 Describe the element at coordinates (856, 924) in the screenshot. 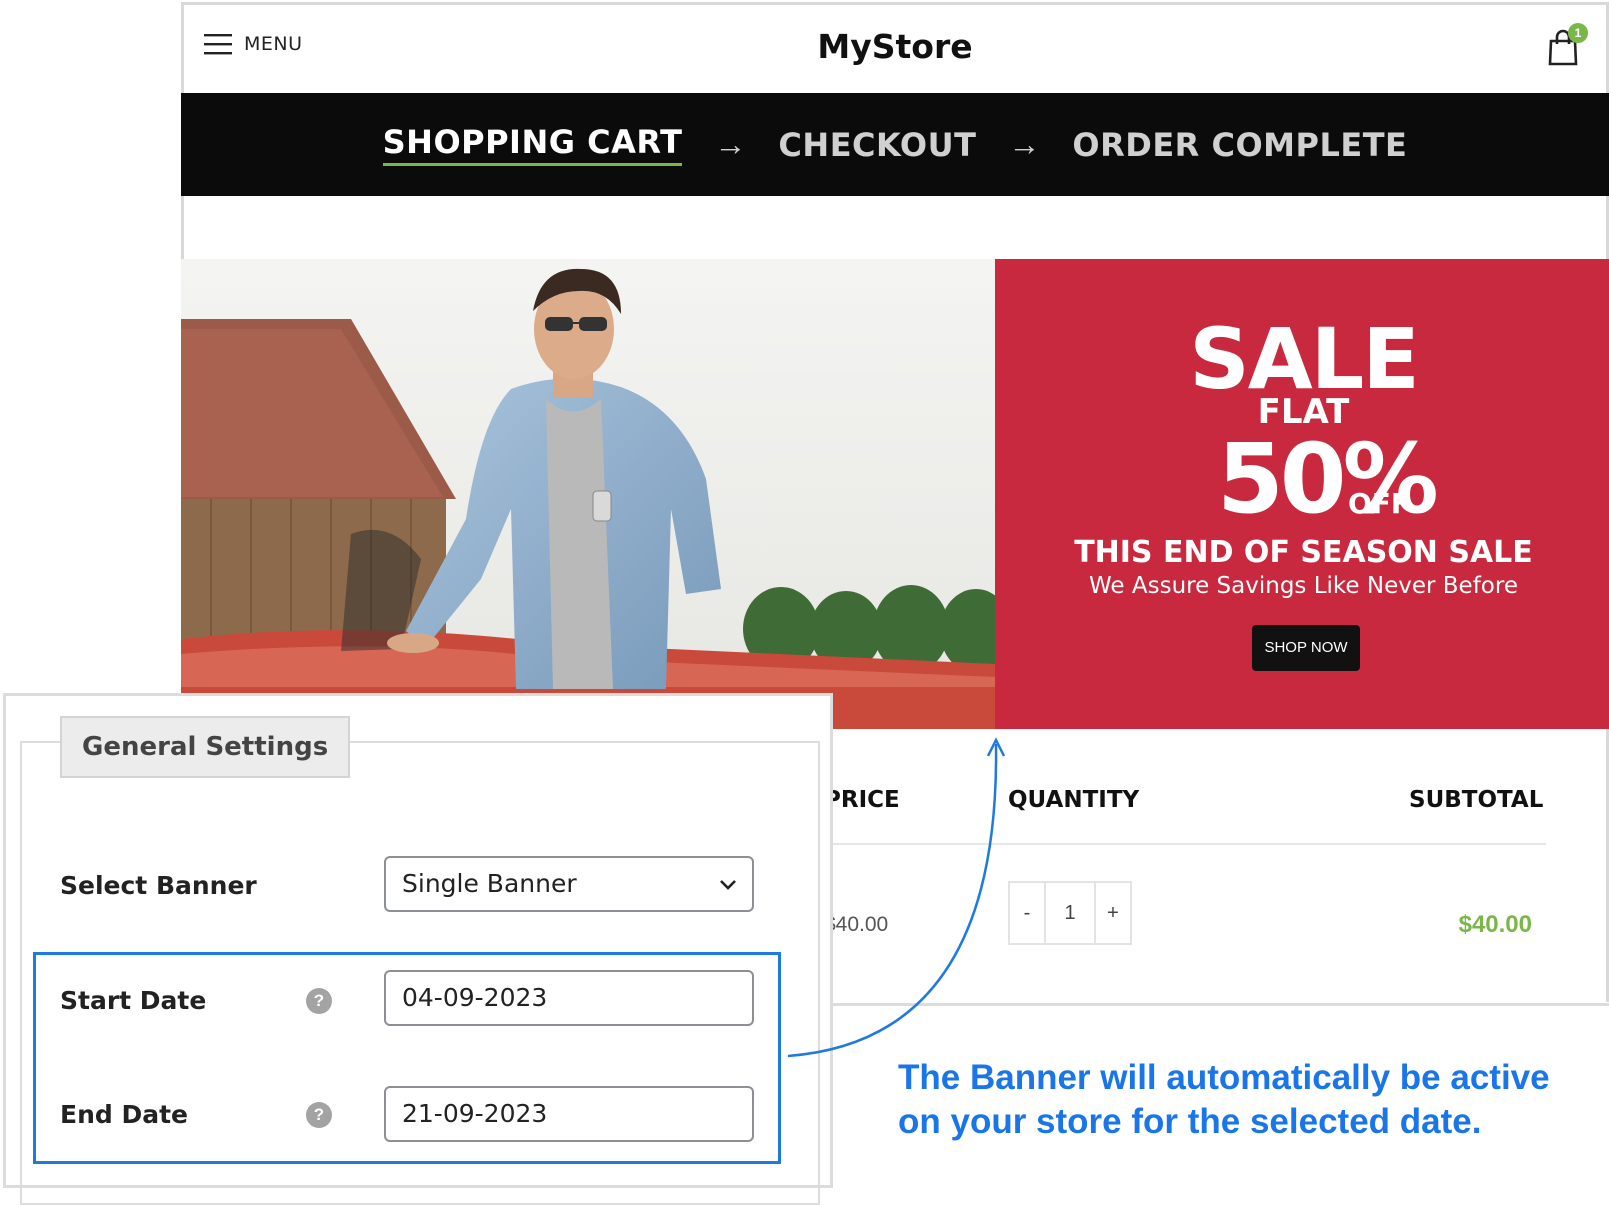

I see `item-price: $40.00` at that location.